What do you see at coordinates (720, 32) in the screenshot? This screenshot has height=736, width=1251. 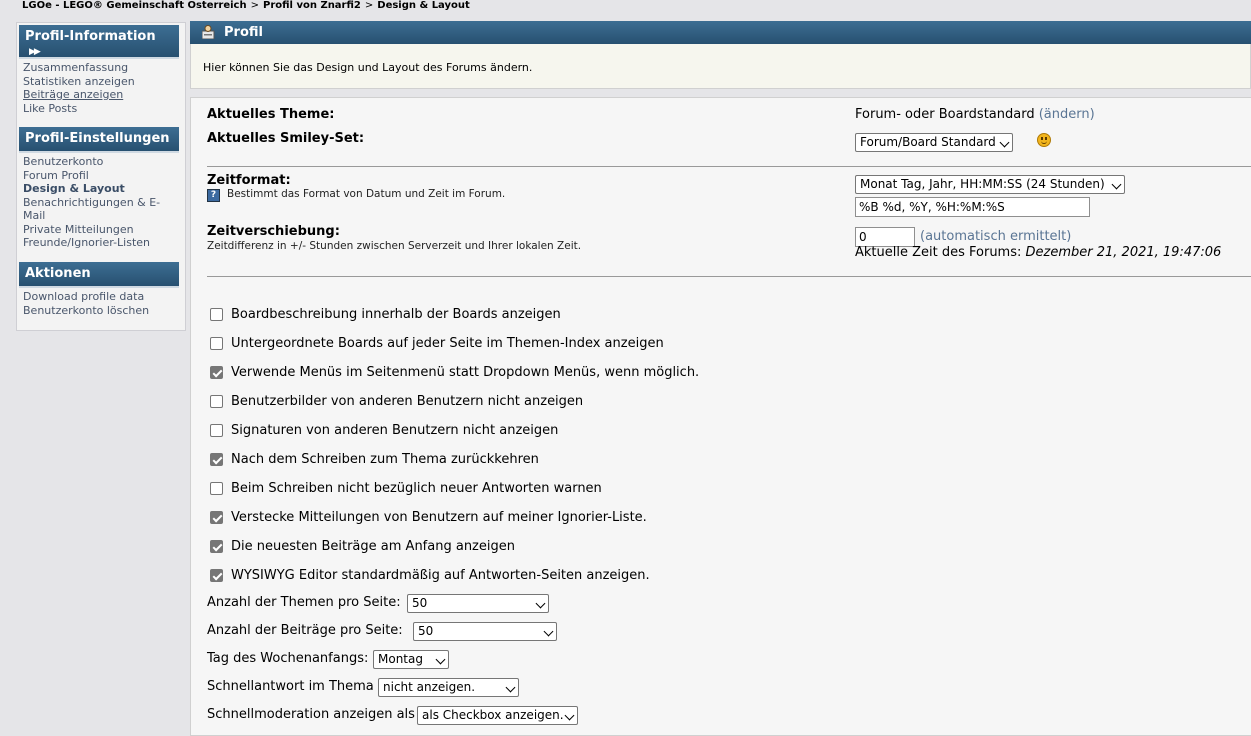 I see `panel-header: Profil` at bounding box center [720, 32].